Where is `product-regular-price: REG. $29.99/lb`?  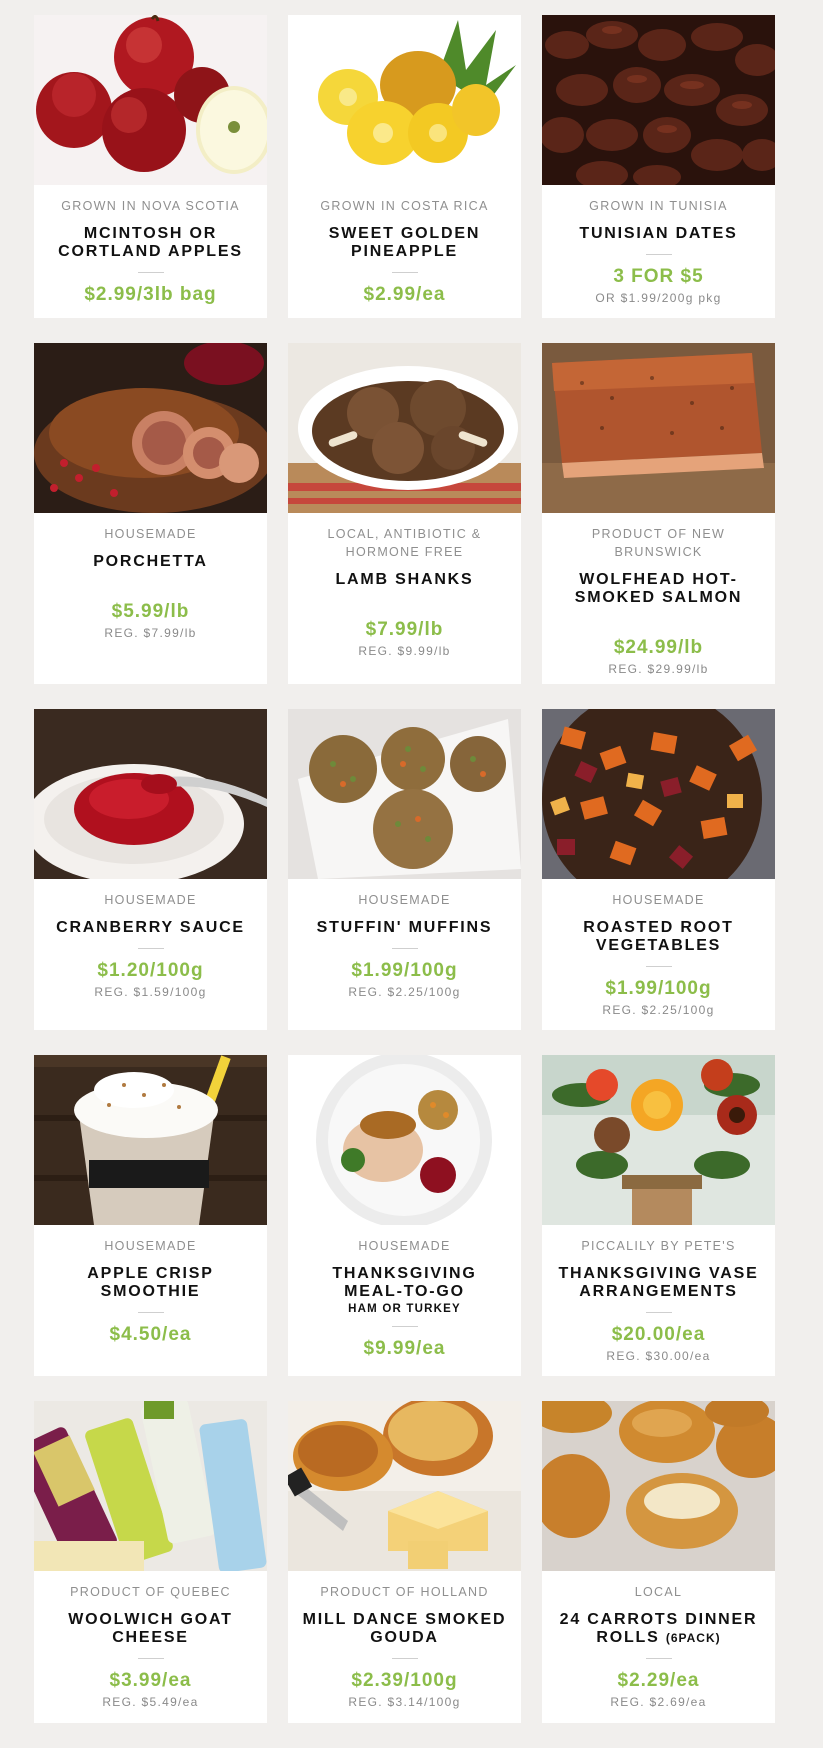
product-regular-price: REG. $29.99/lb is located at coordinates (658, 669).